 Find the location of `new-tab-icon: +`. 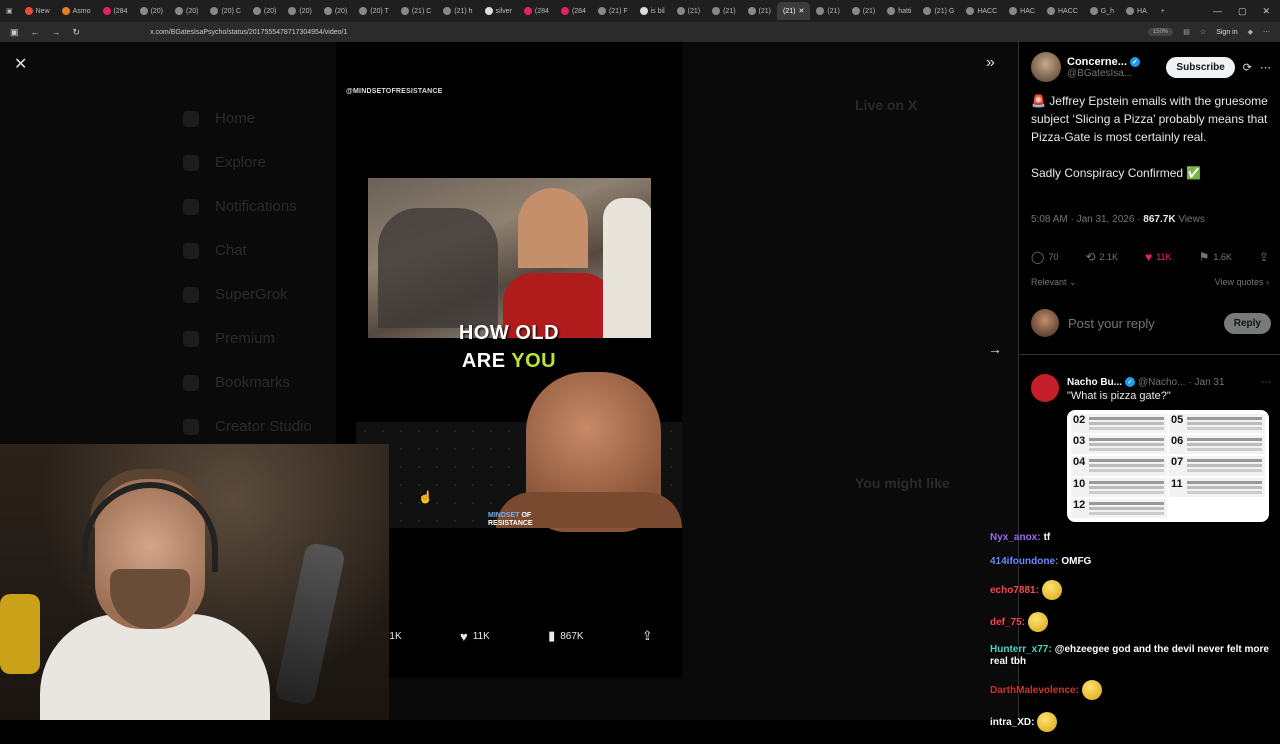

new-tab-icon: + is located at coordinates (1163, 11).